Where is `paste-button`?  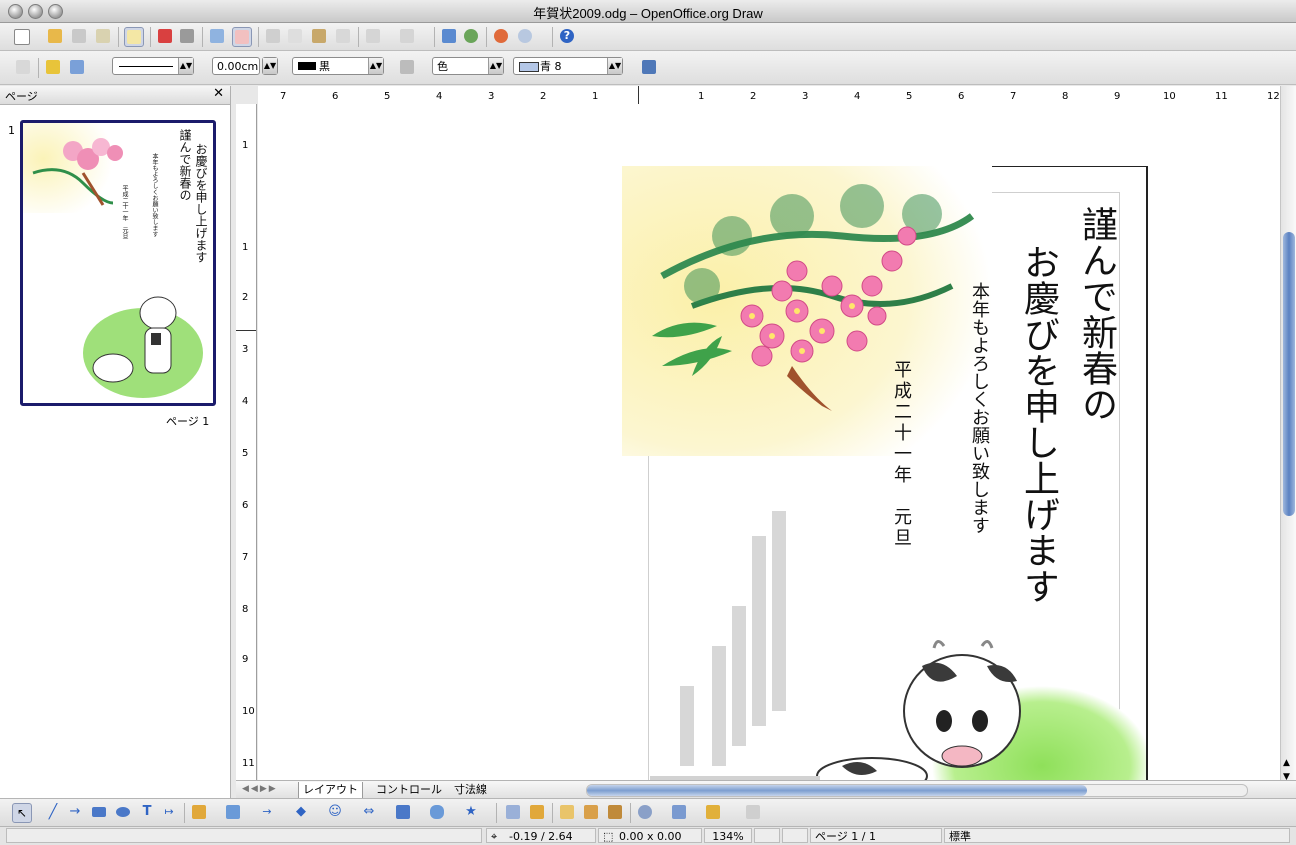
paste-button is located at coordinates (319, 36).